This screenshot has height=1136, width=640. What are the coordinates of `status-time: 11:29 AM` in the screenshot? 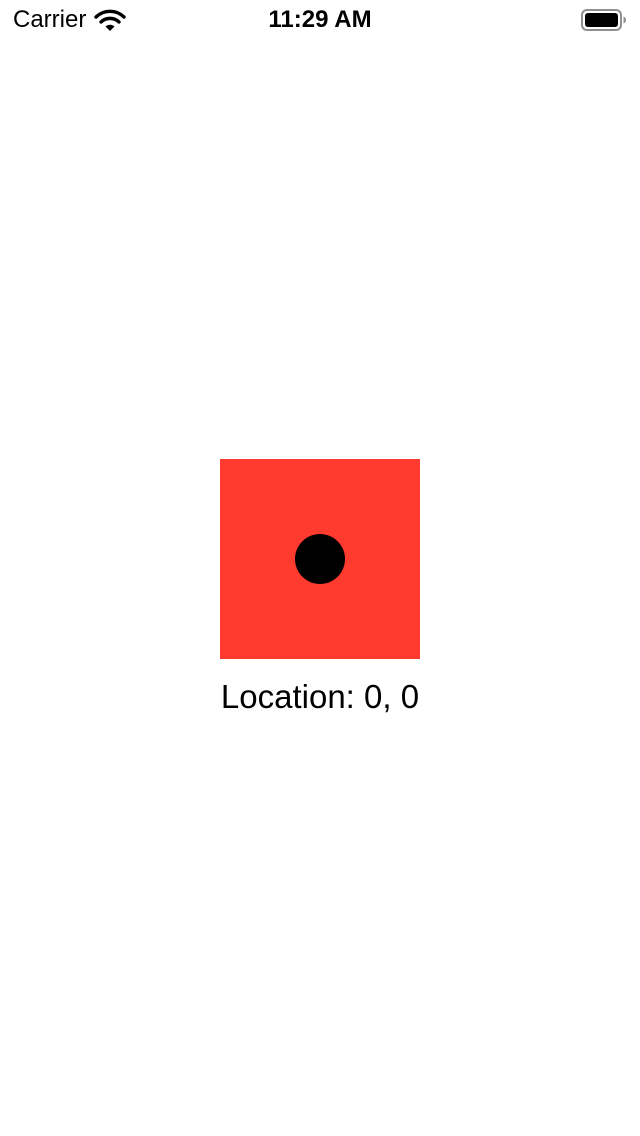 It's located at (320, 19).